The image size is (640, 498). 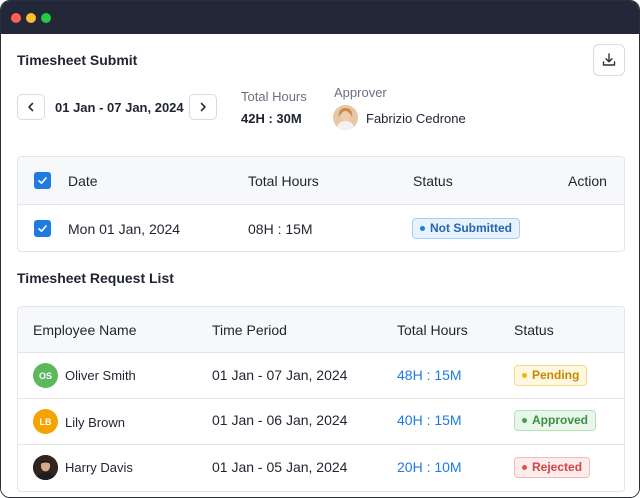 I want to click on time-period: 01 Jan - 05 Jan, 2024, so click(x=280, y=467).